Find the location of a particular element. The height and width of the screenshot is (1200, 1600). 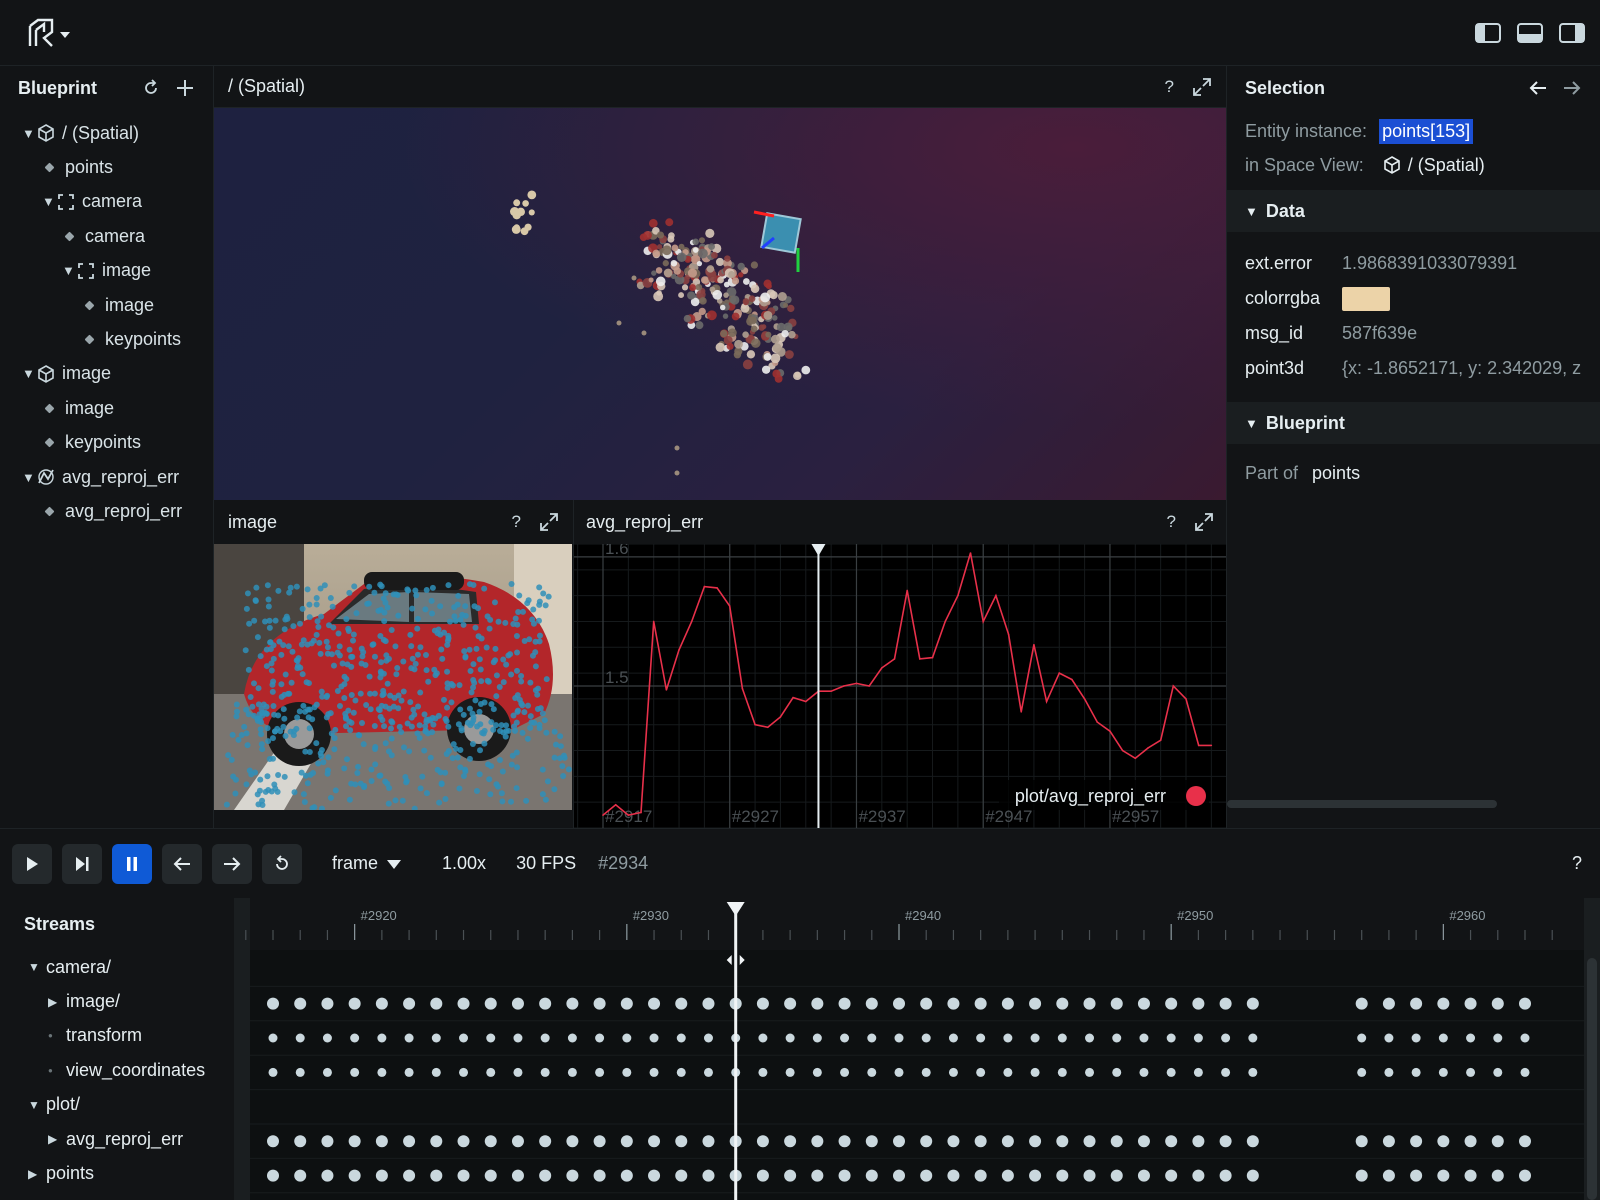

forward-arrow-icon is located at coordinates (1572, 88).